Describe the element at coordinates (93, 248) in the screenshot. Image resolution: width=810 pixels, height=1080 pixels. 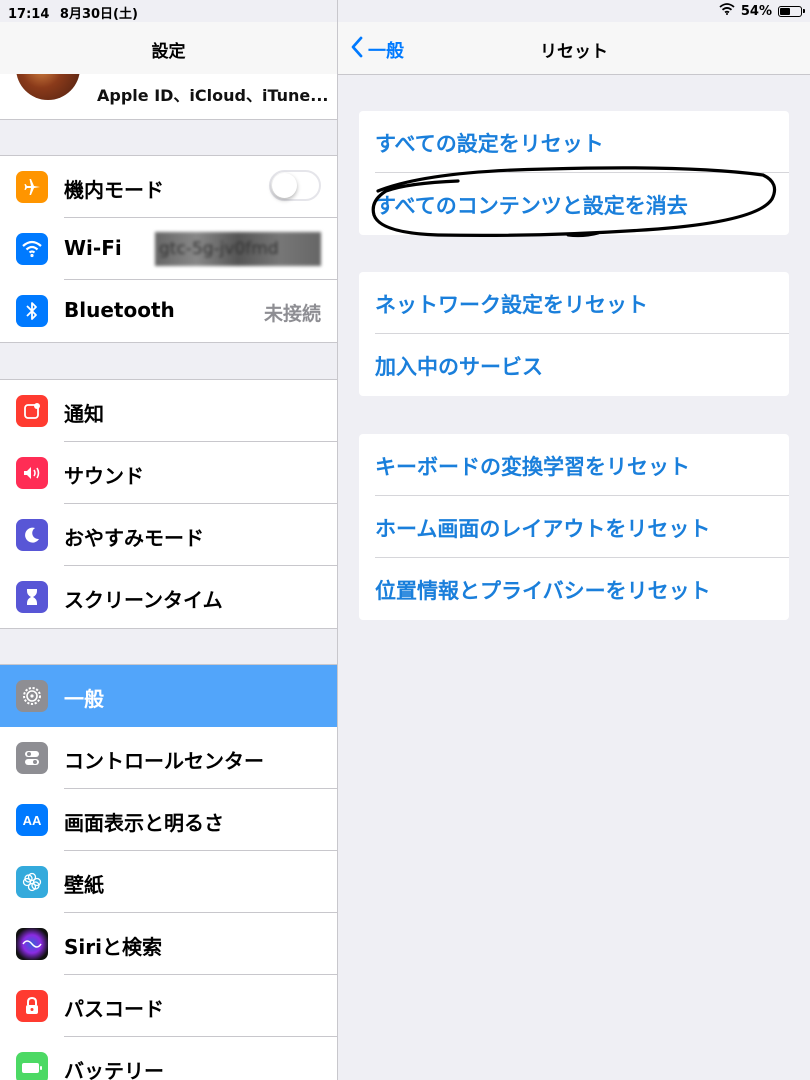
I see `sidebar-item-label: Wi-Fi` at that location.